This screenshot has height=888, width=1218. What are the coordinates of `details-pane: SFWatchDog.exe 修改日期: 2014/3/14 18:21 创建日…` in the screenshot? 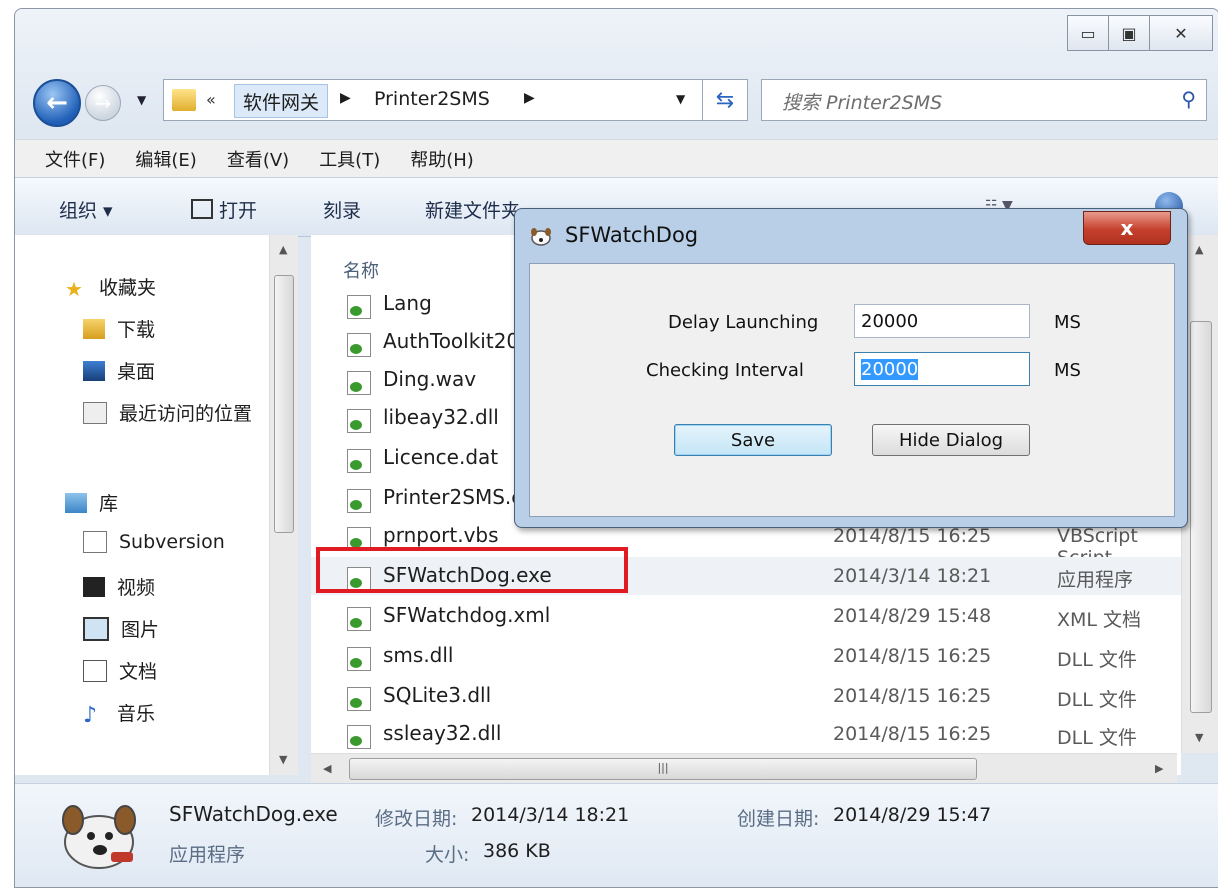 It's located at (616, 835).